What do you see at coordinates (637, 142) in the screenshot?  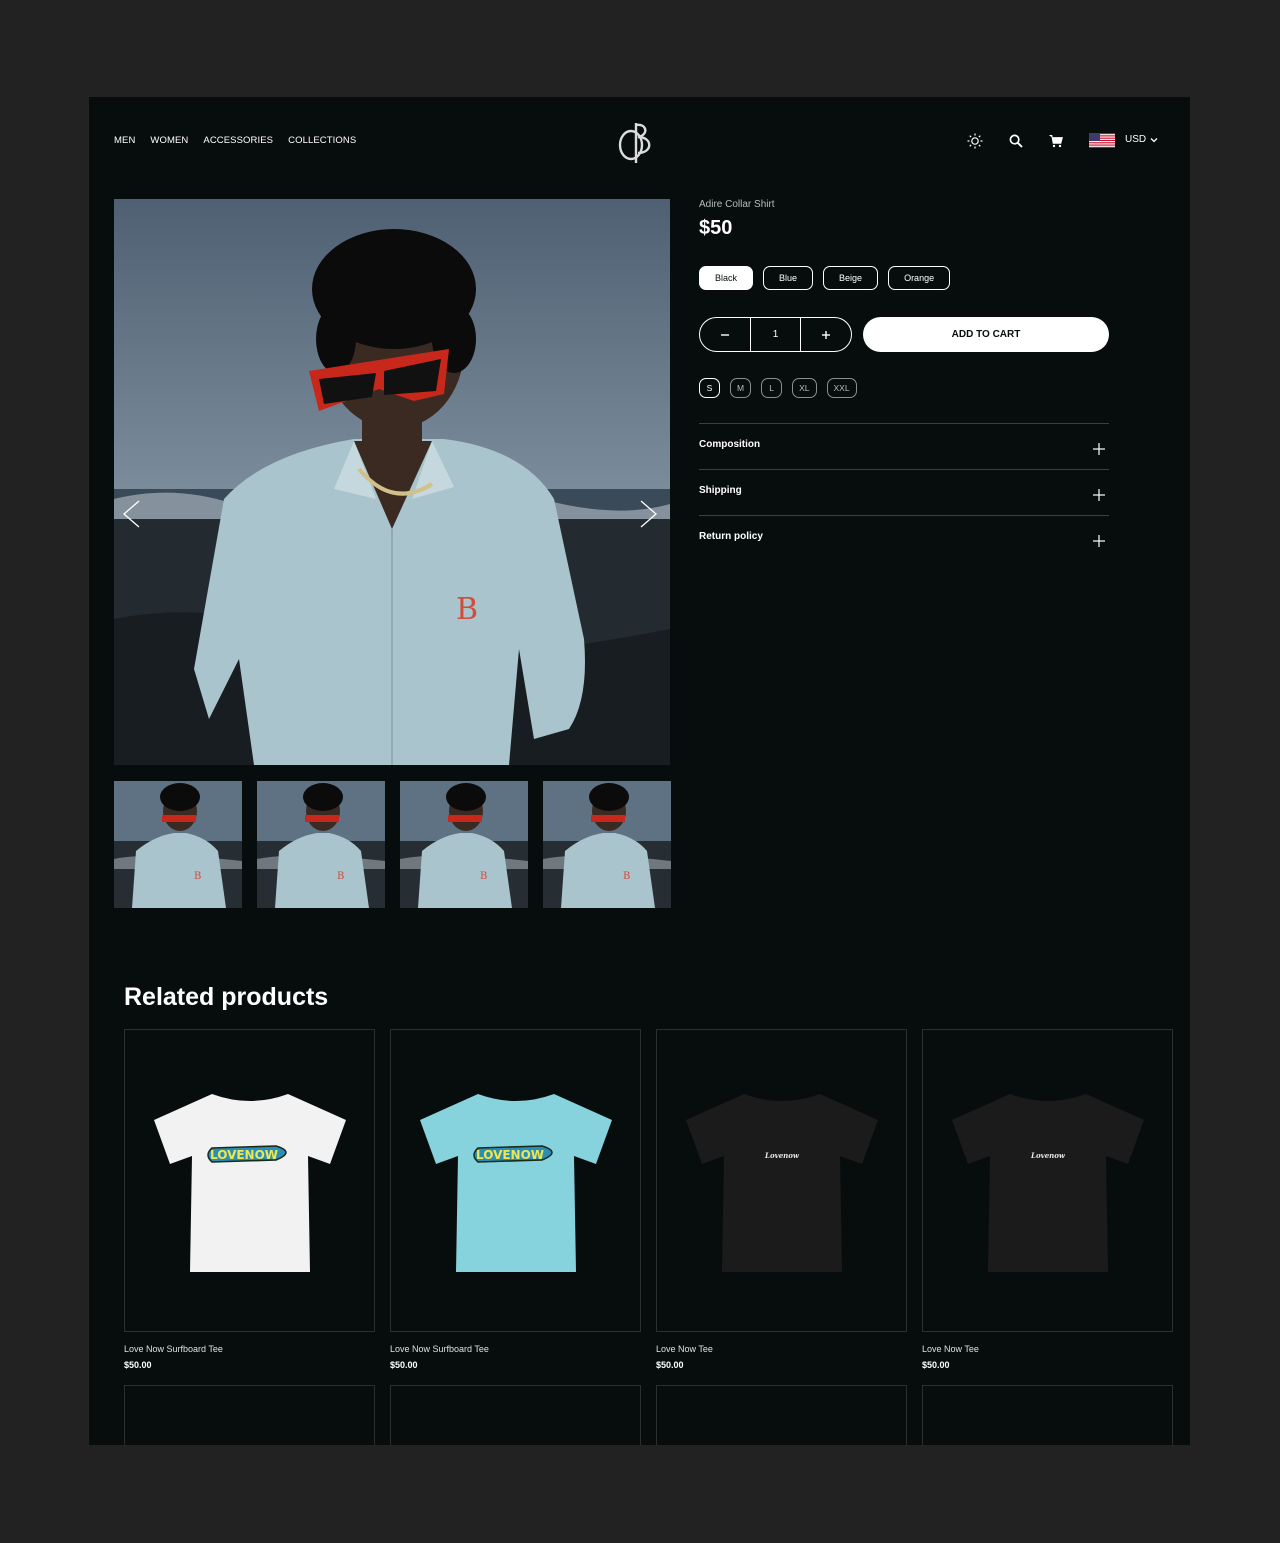 I see `brand-logo` at bounding box center [637, 142].